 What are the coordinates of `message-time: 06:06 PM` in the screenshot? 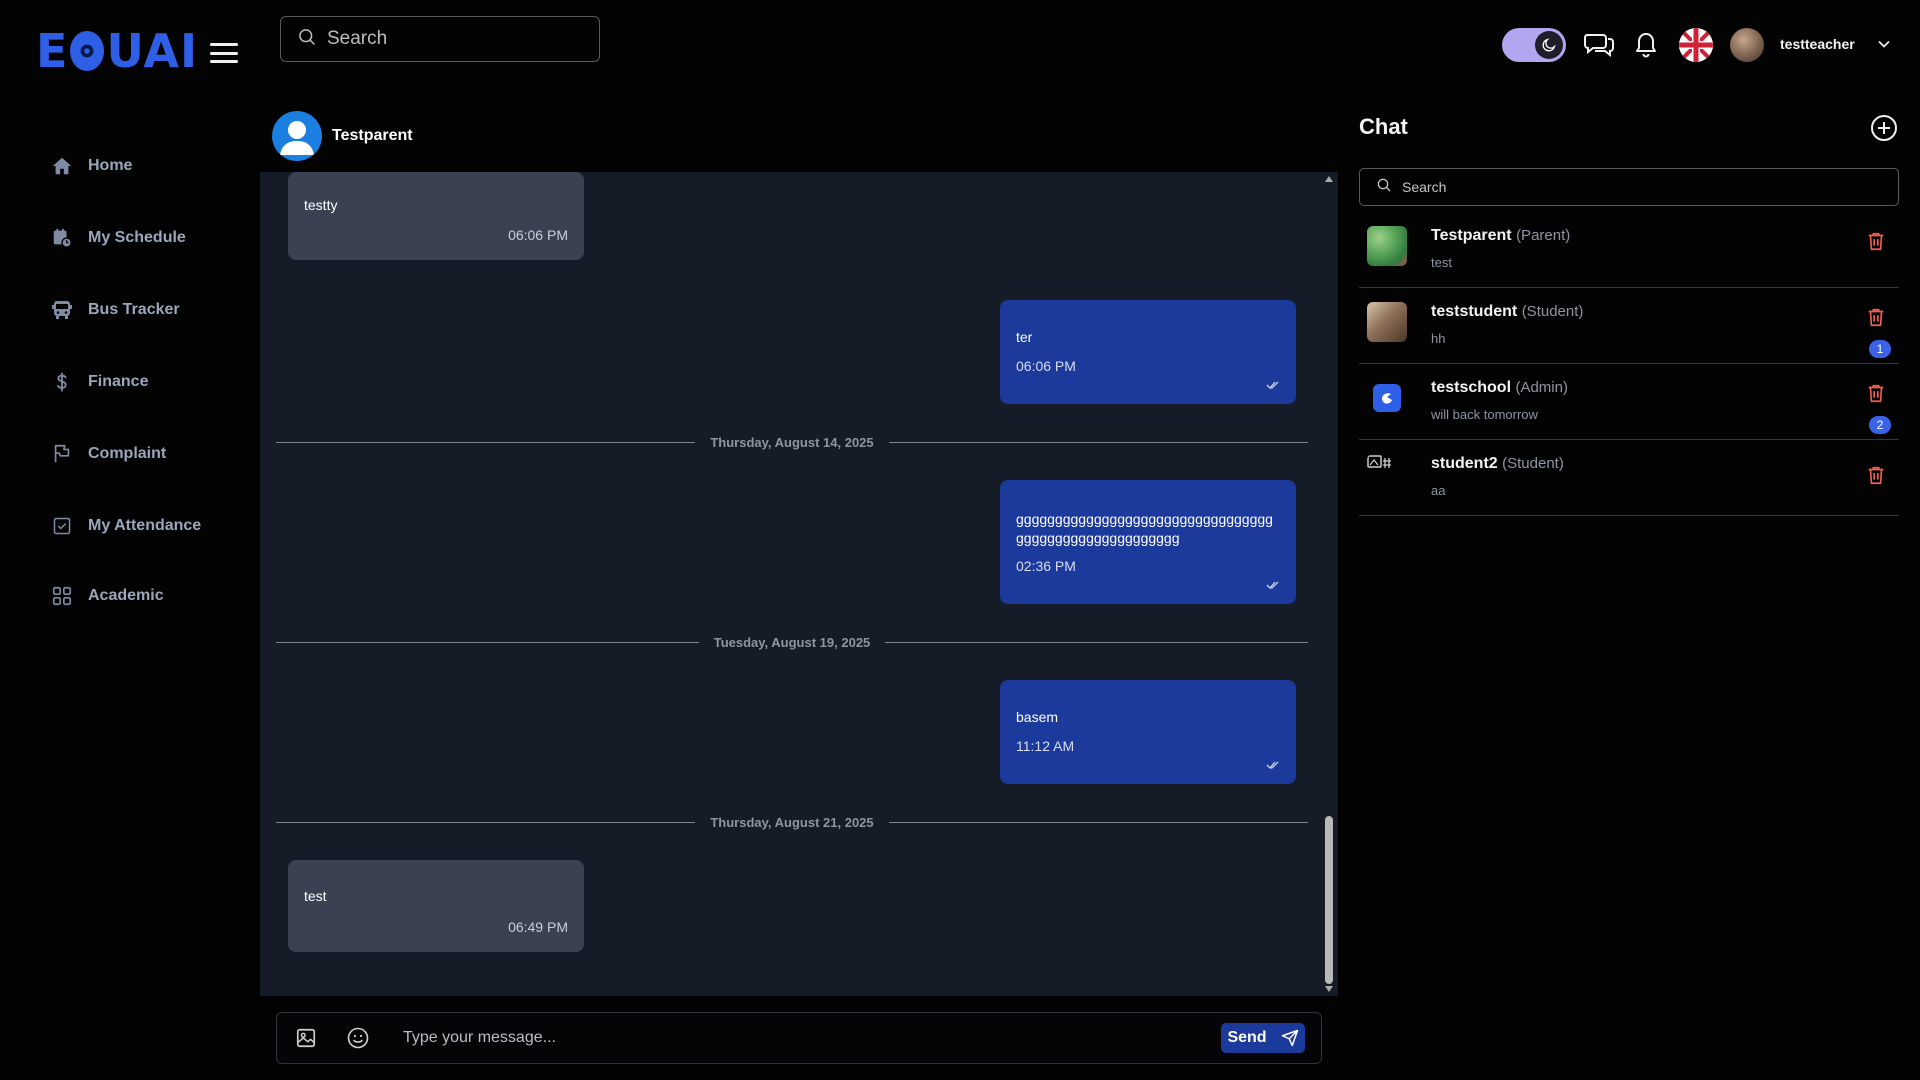 It's located at (538, 235).